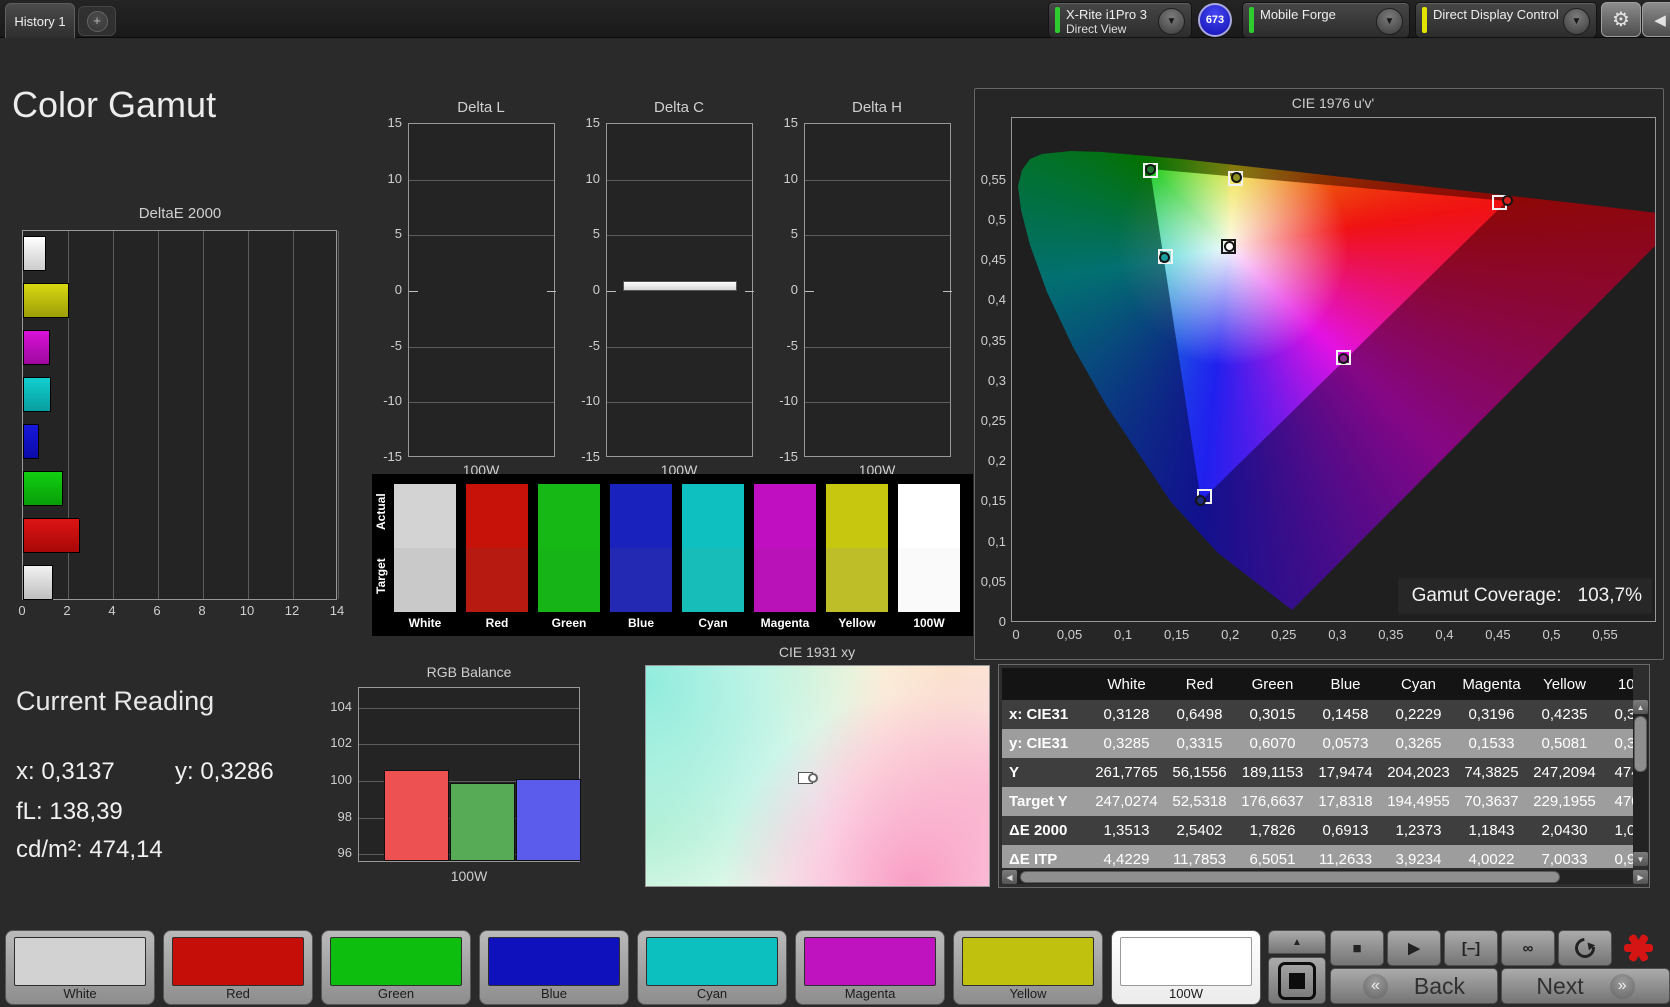 The width and height of the screenshot is (1670, 1007). Describe the element at coordinates (1491, 772) in the screenshot. I see `table-cell: 74,3825` at that location.